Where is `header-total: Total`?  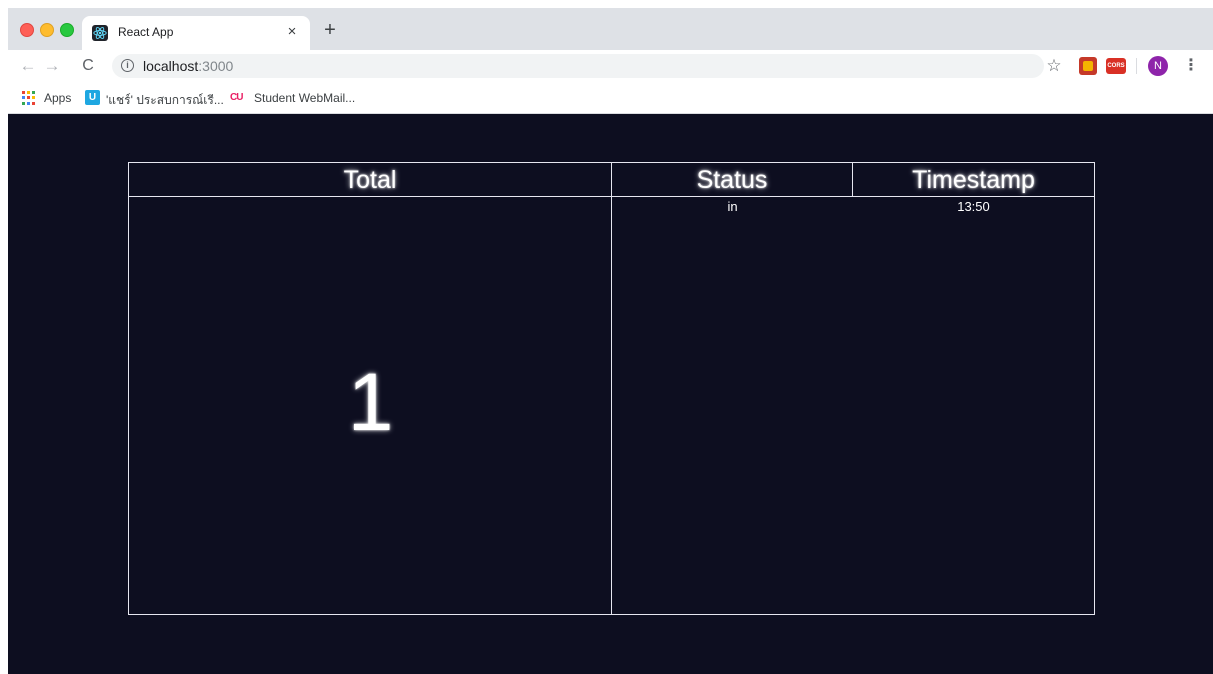
header-total: Total is located at coordinates (370, 180).